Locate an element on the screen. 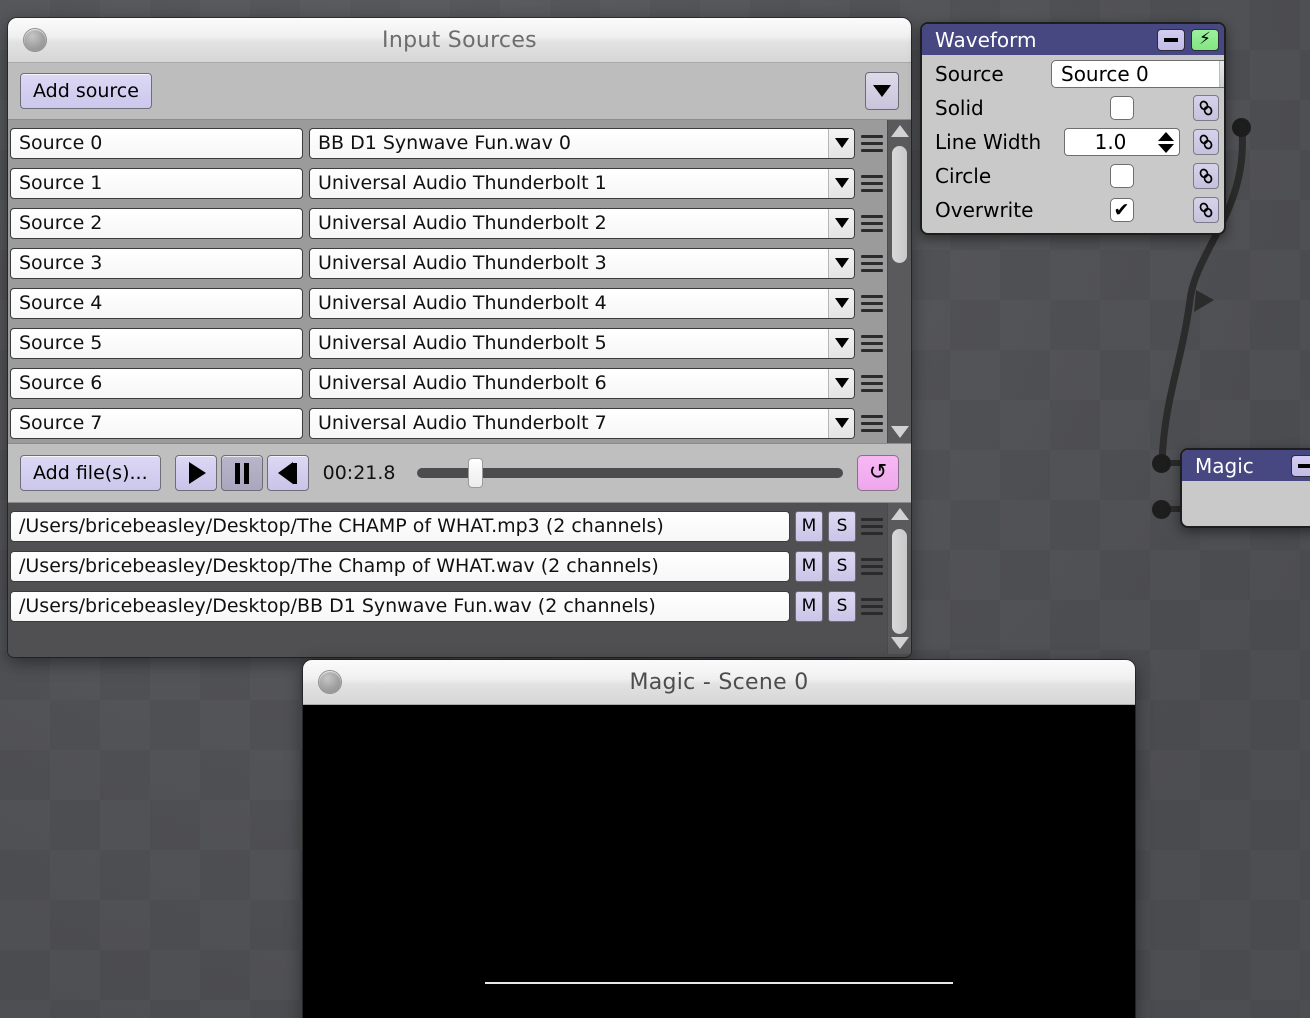 The height and width of the screenshot is (1018, 1310). waveform-node-titlebar: Waveform ⚡ is located at coordinates (1073, 39).